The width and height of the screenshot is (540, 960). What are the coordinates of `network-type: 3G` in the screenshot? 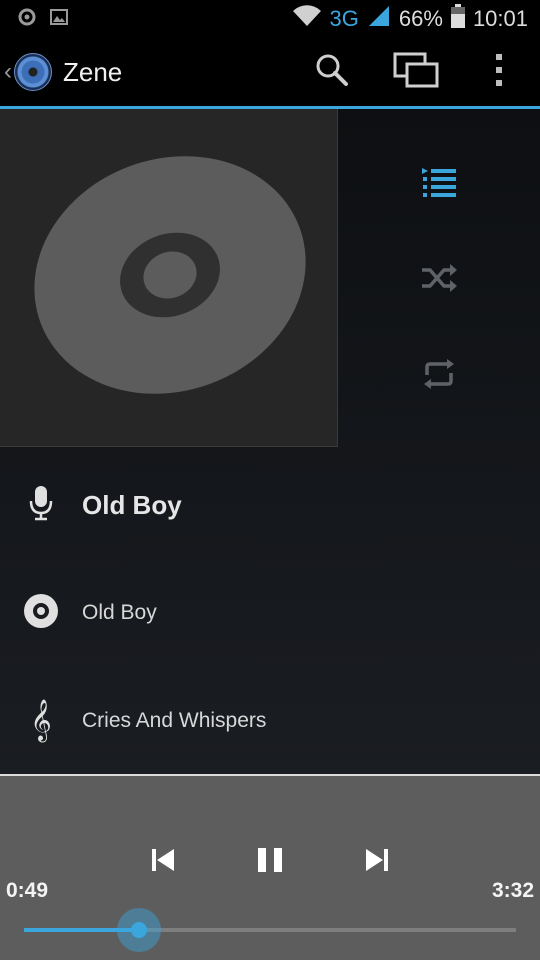 It's located at (344, 18).